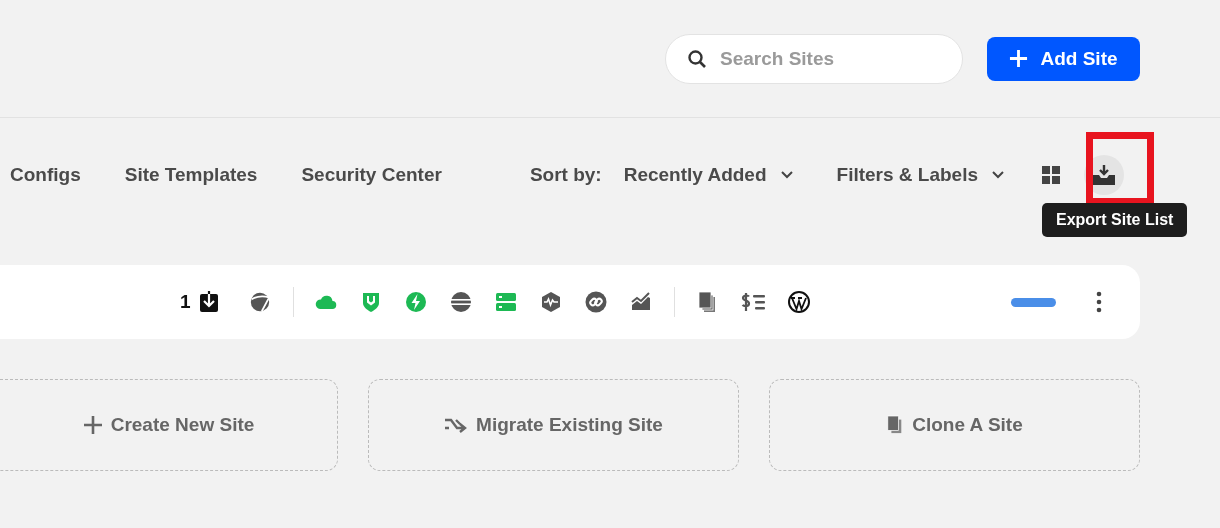  Describe the element at coordinates (371, 175) in the screenshot. I see `nav-tab: Security Center` at that location.